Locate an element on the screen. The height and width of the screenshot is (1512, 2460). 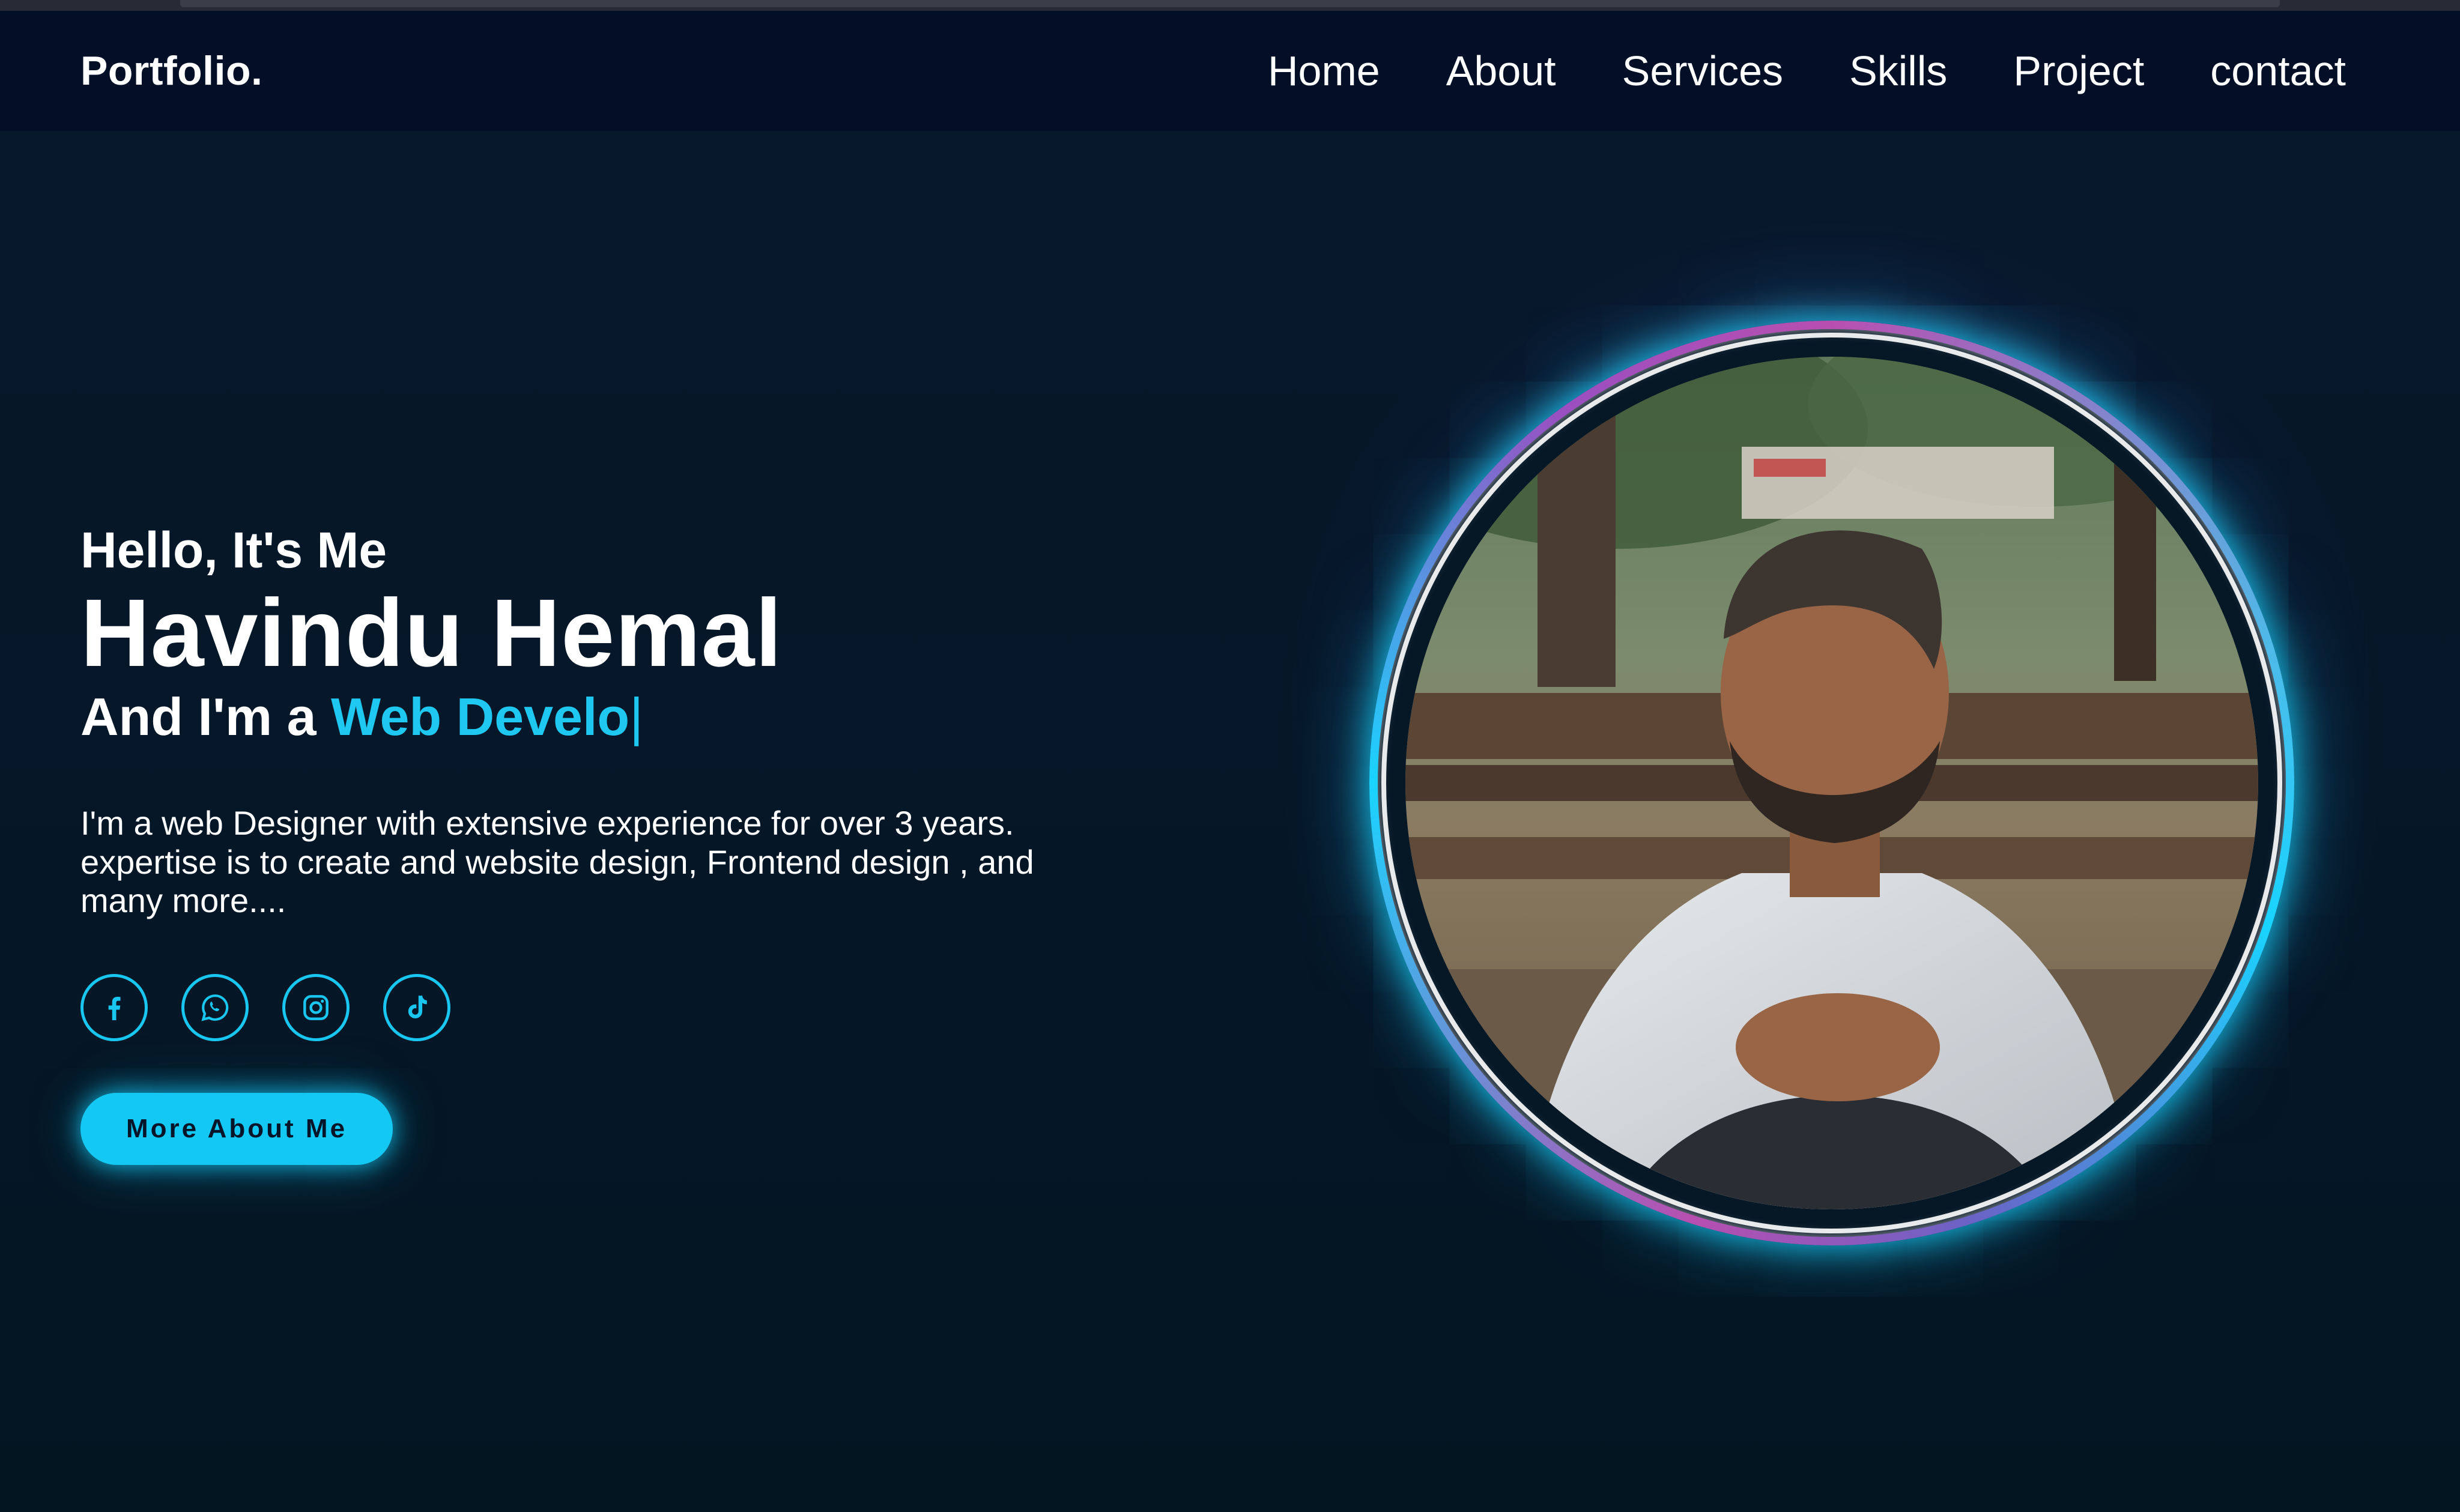
hero-greeting: Hello, It's Me is located at coordinates (233, 550).